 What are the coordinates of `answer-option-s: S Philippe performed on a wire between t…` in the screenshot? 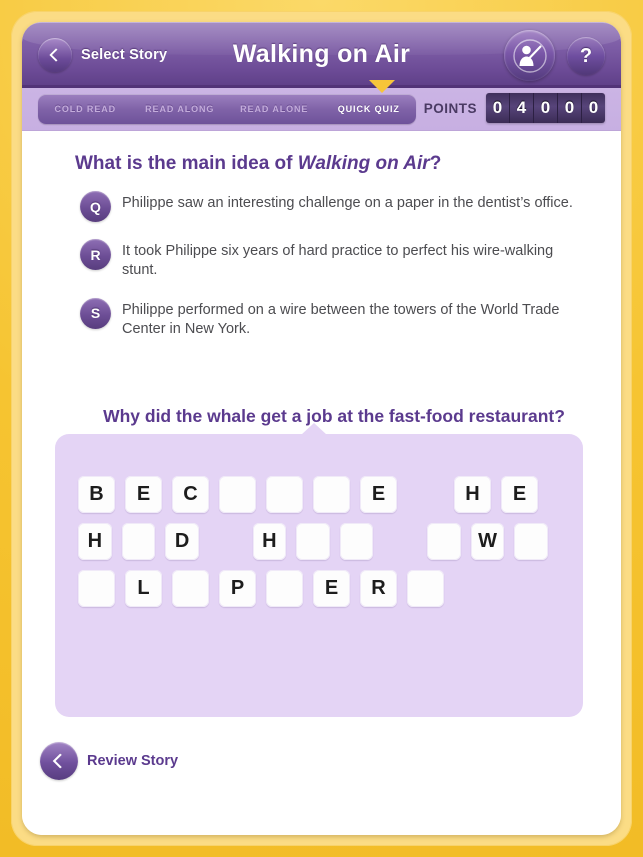 It's located at (335, 318).